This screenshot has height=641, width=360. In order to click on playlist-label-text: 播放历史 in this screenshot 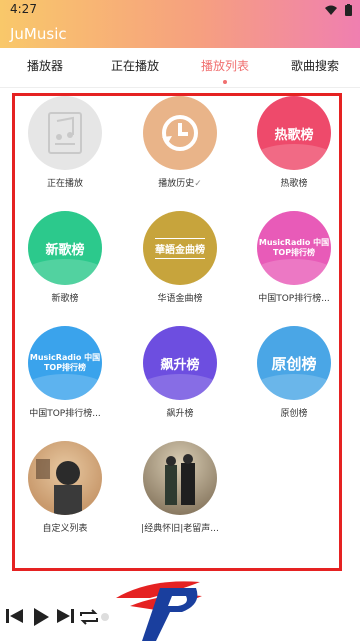, I will do `click(176, 184)`.